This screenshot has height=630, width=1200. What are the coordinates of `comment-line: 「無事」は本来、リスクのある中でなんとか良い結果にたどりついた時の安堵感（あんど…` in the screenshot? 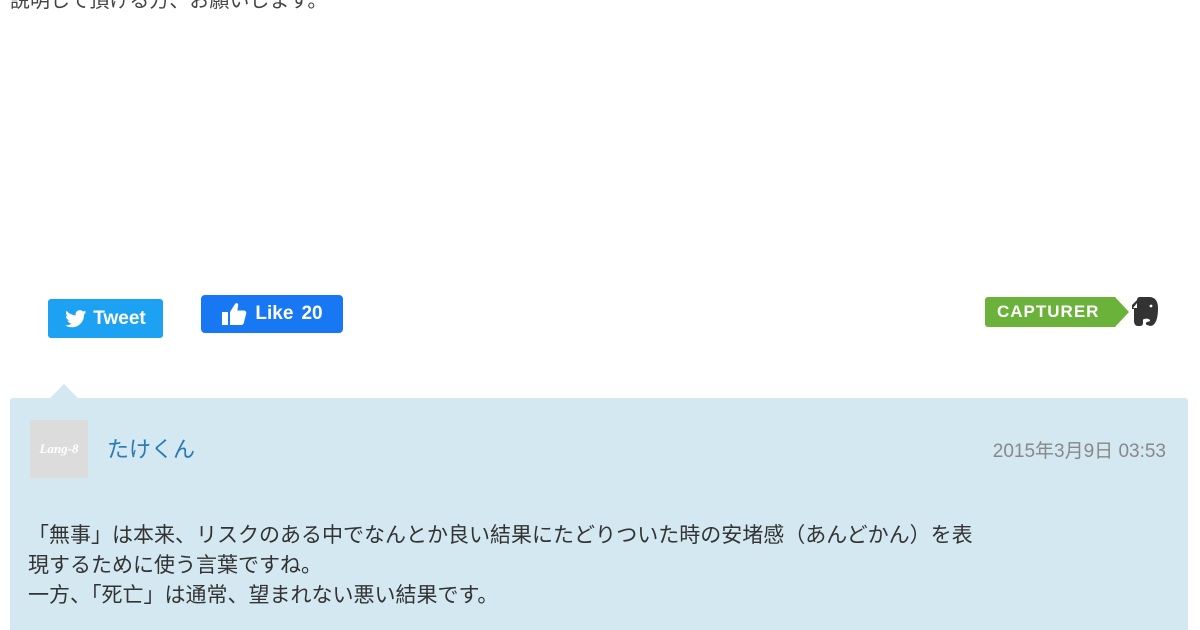 It's located at (500, 535).